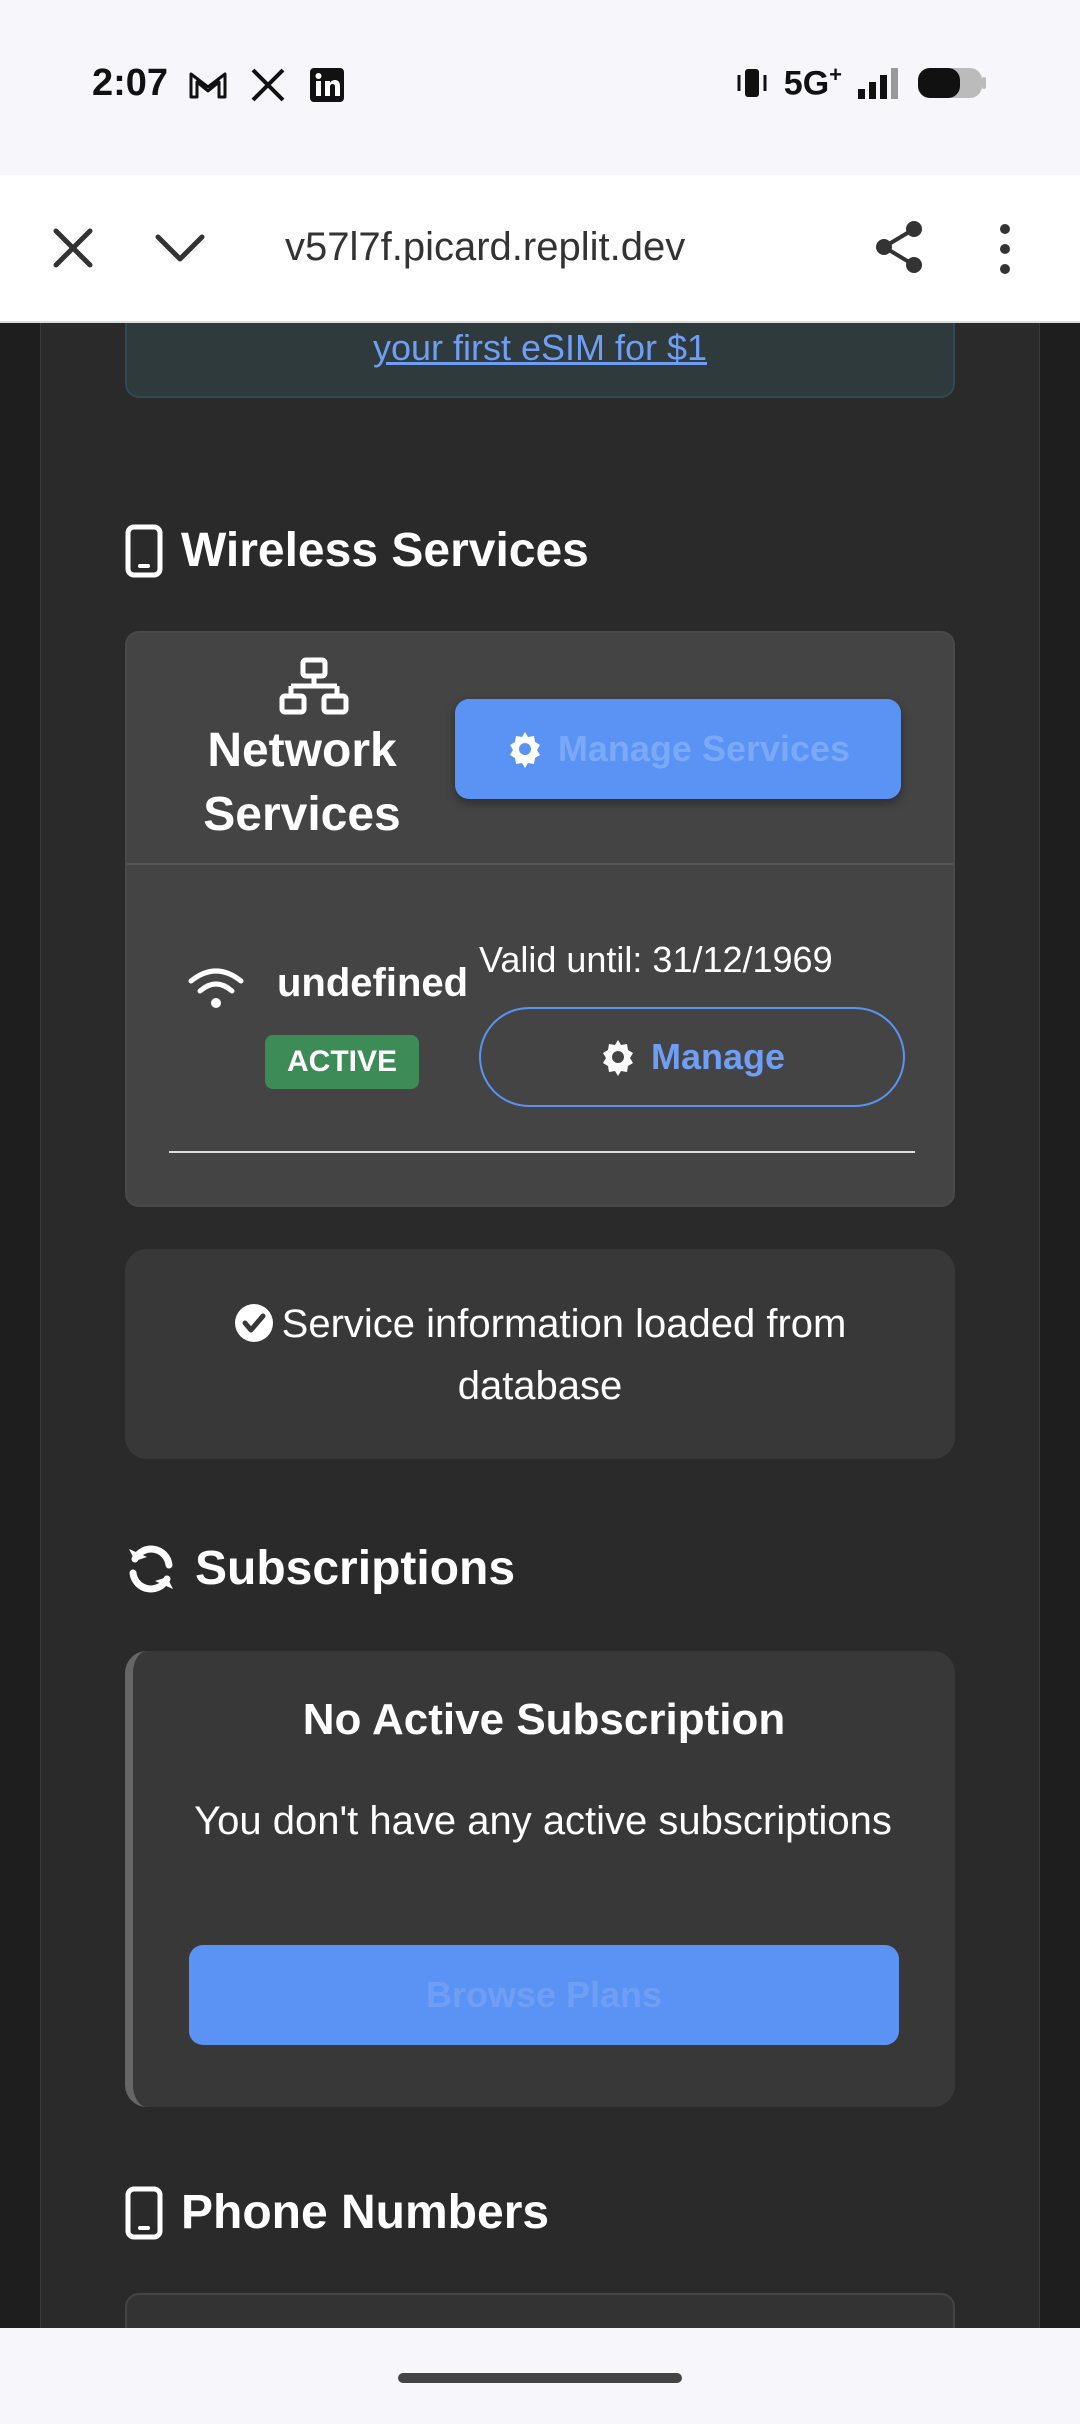  Describe the element at coordinates (752, 82) in the screenshot. I see `vibrate-icon` at that location.